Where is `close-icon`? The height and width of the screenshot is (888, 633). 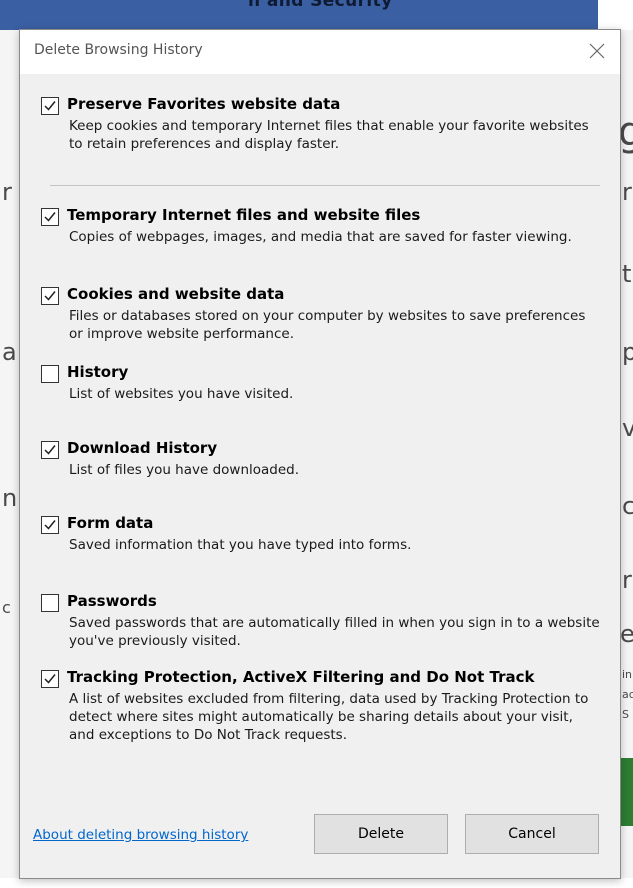
close-icon is located at coordinates (597, 51).